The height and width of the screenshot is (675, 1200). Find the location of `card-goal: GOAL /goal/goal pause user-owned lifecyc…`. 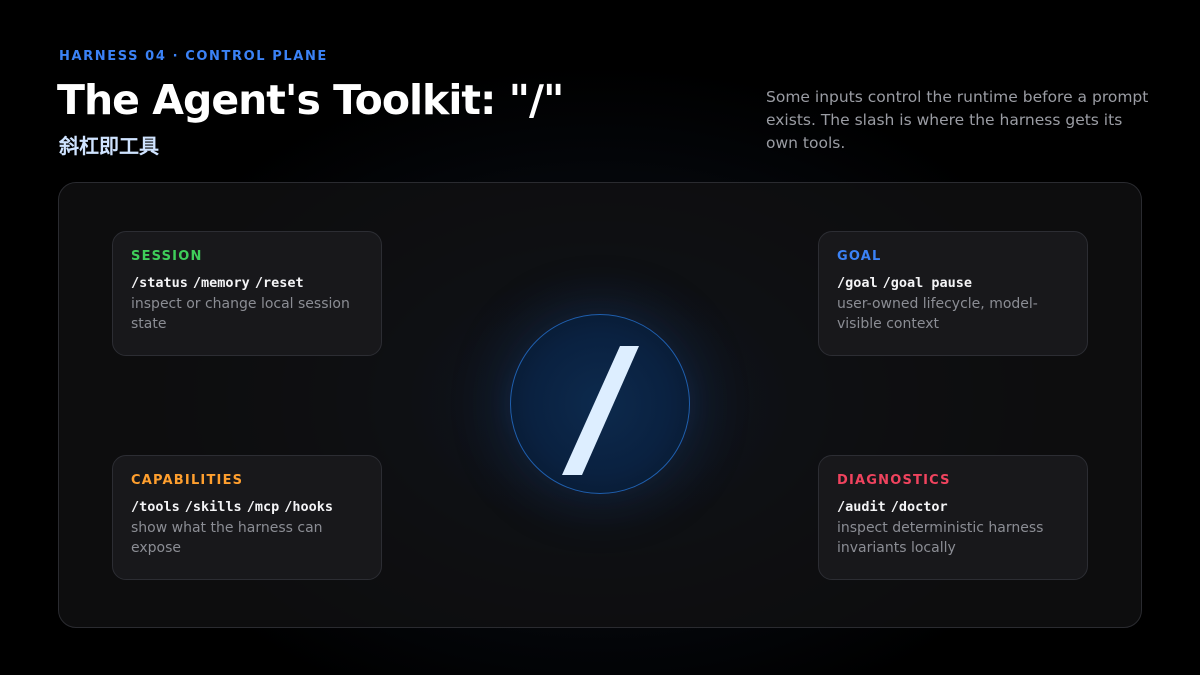

card-goal: GOAL /goal/goal pause user-owned lifecyc… is located at coordinates (953, 293).